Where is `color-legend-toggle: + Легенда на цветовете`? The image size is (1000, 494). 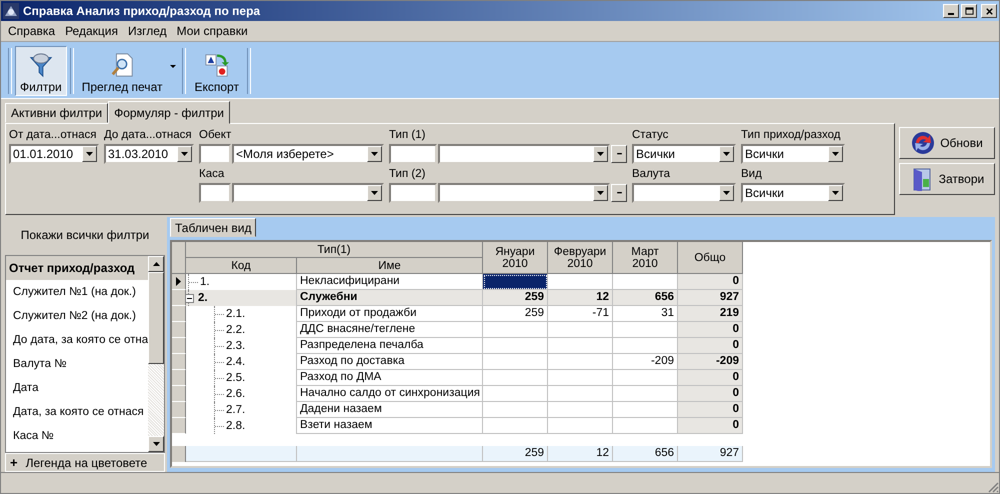
color-legend-toggle: + Легенда на цветовете is located at coordinates (85, 462).